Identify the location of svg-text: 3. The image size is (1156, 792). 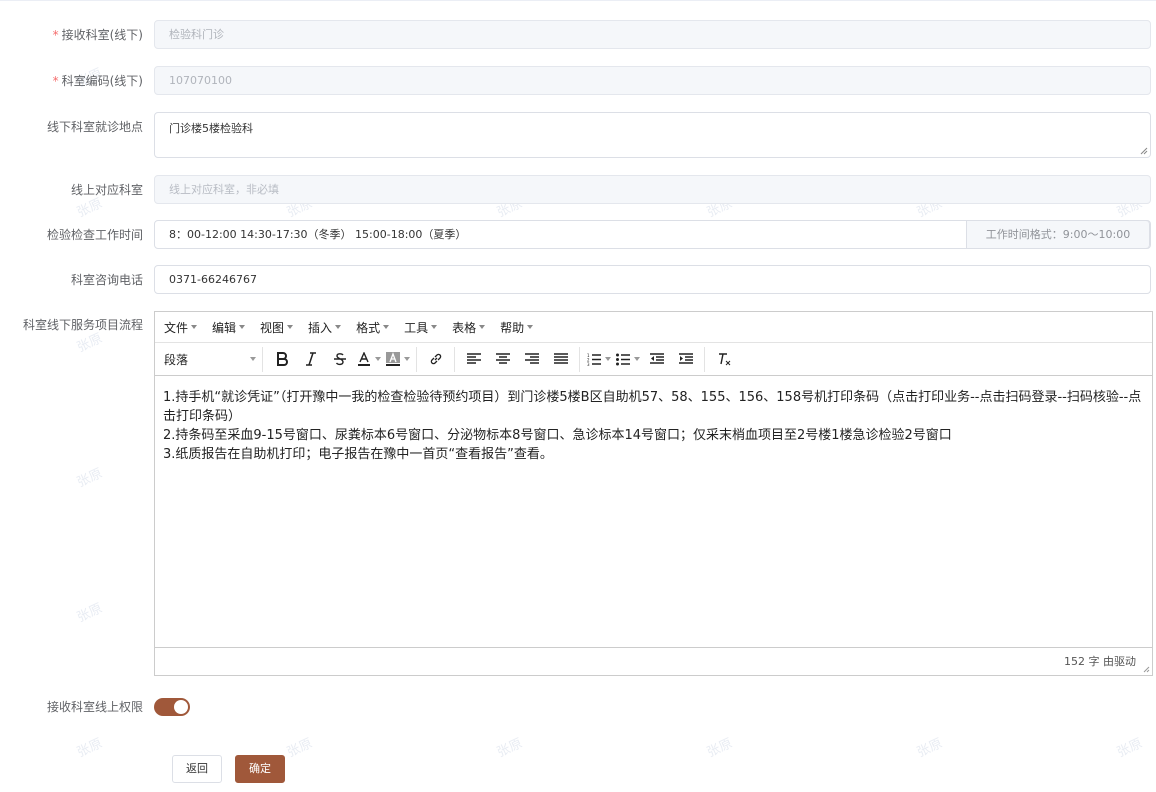
(588, 364).